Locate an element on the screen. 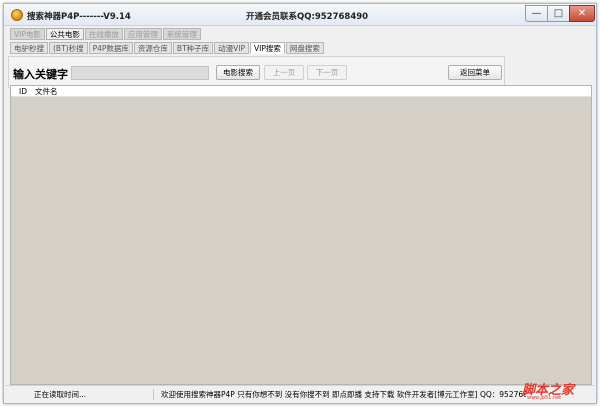 The image size is (600, 407). close-icon: ✕ is located at coordinates (582, 13).